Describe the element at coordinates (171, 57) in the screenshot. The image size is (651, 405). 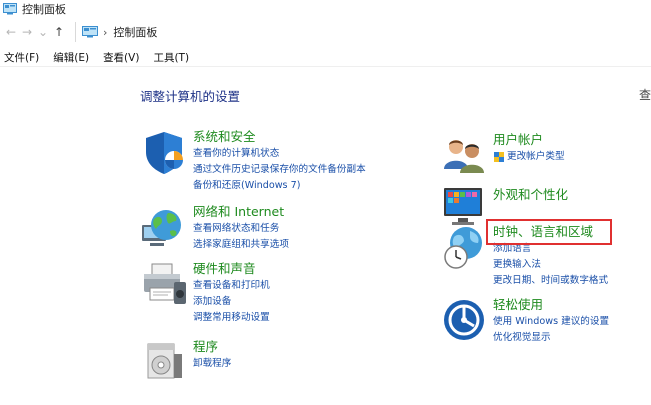
I see `menu-tools: 工具(T)` at that location.